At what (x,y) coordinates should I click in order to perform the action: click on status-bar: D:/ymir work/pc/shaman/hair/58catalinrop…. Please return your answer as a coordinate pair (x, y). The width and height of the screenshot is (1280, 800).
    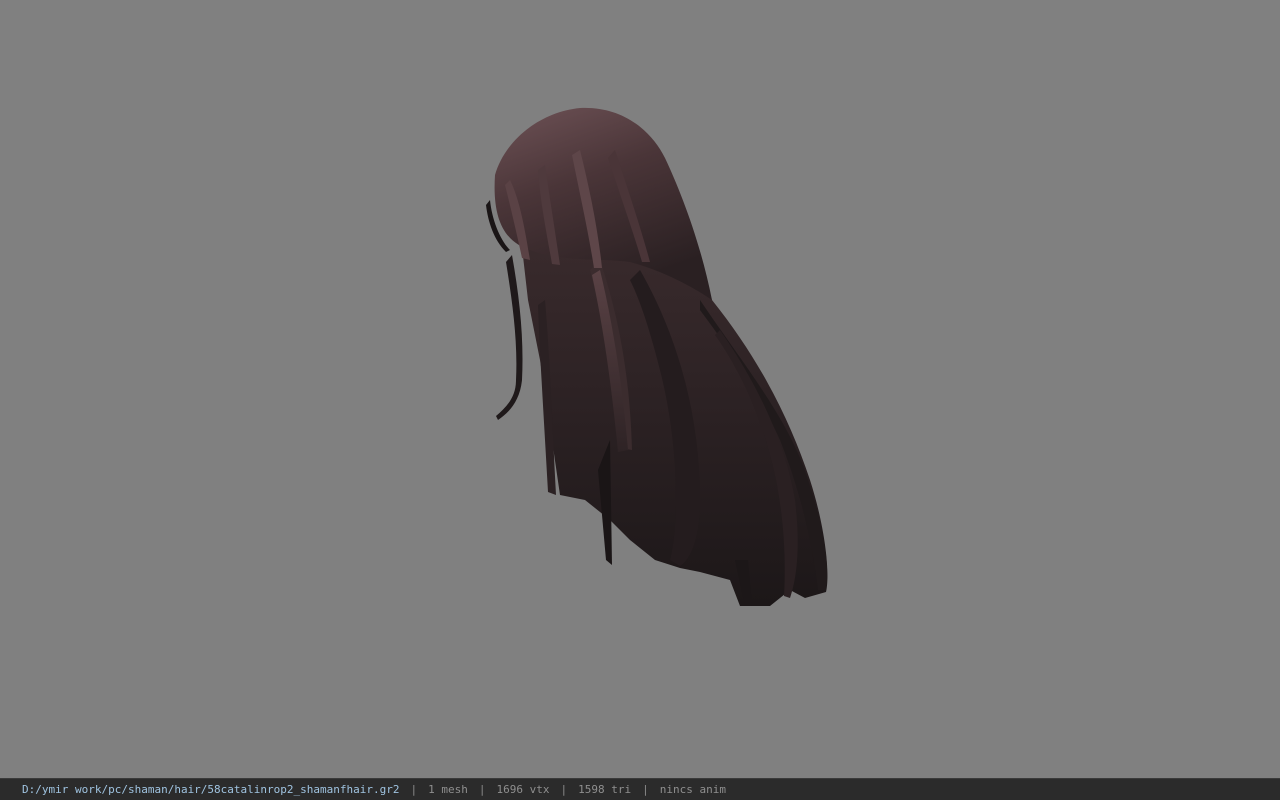
    Looking at the image, I should click on (640, 789).